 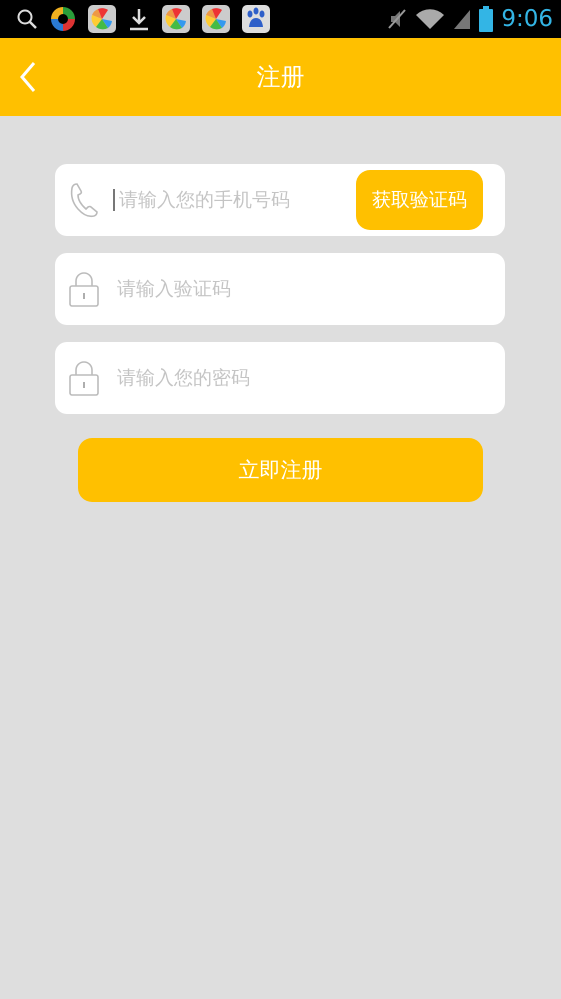 I want to click on input-field: 请输入您的手机号码 获取验证码, so click(x=280, y=200).